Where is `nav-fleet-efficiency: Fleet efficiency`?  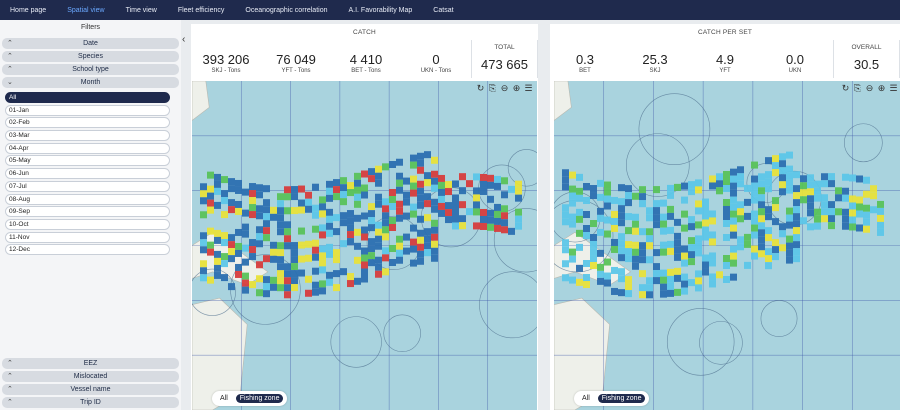
nav-fleet-efficiency: Fleet efficiency is located at coordinates (201, 10).